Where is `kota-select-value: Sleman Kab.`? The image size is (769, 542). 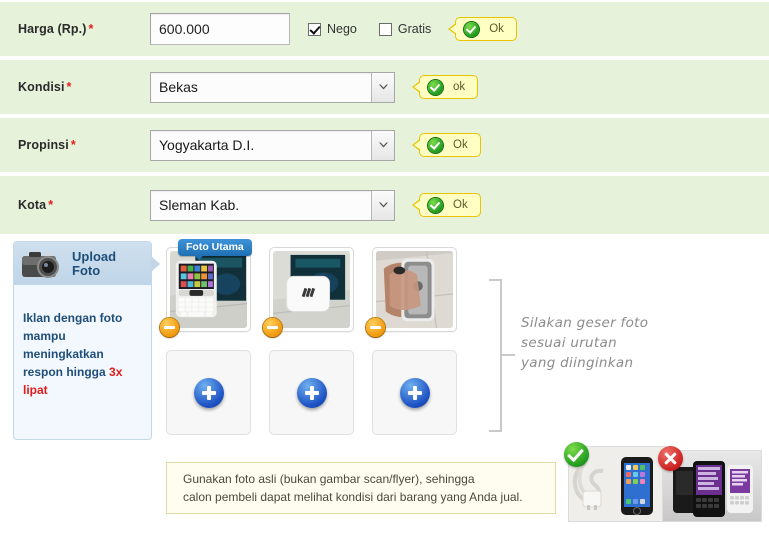
kota-select-value: Sleman Kab. is located at coordinates (199, 205).